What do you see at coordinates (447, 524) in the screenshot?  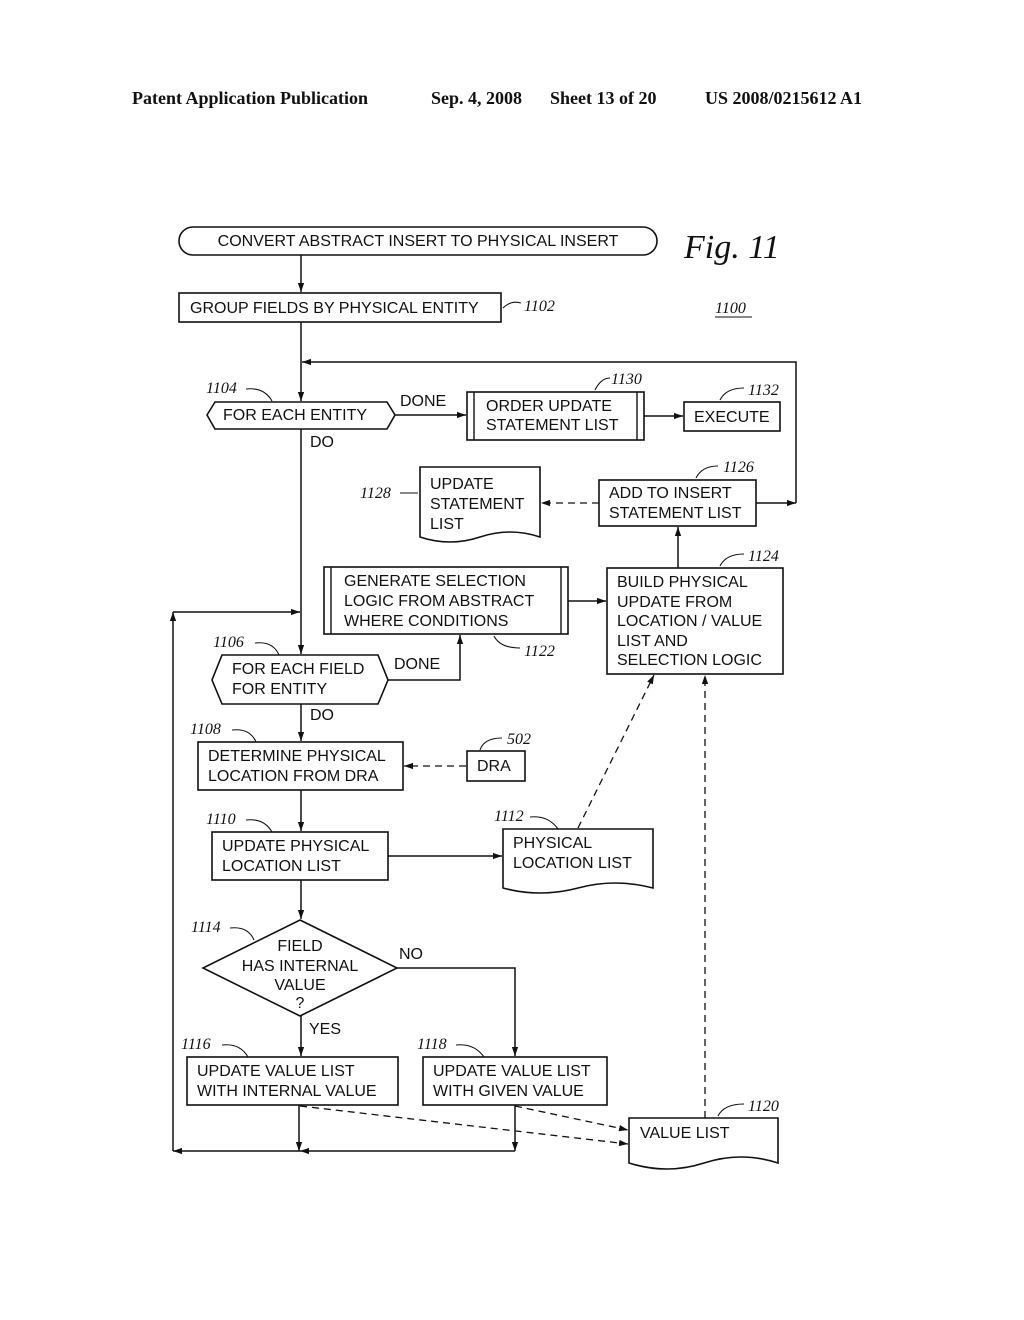 I see `node-1128-line-3: LIST` at bounding box center [447, 524].